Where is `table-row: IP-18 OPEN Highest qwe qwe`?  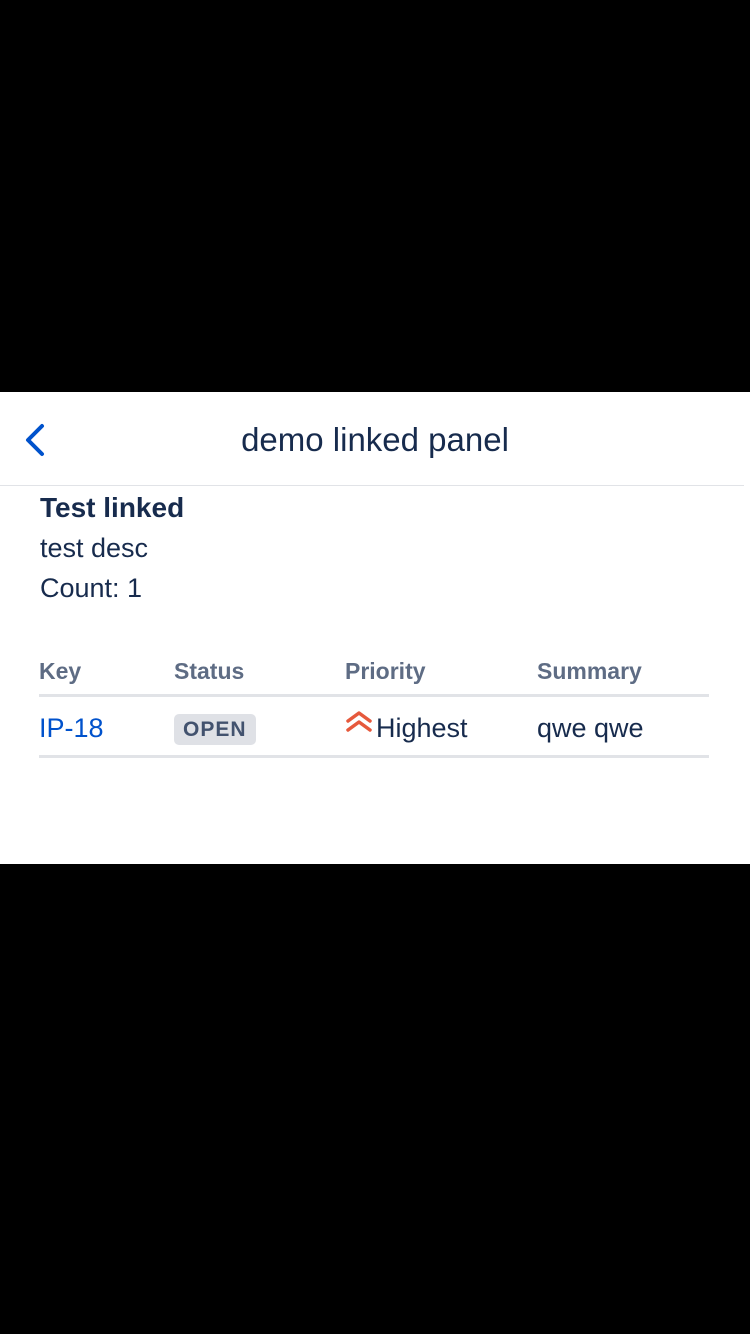 table-row: IP-18 OPEN Highest qwe qwe is located at coordinates (374, 727).